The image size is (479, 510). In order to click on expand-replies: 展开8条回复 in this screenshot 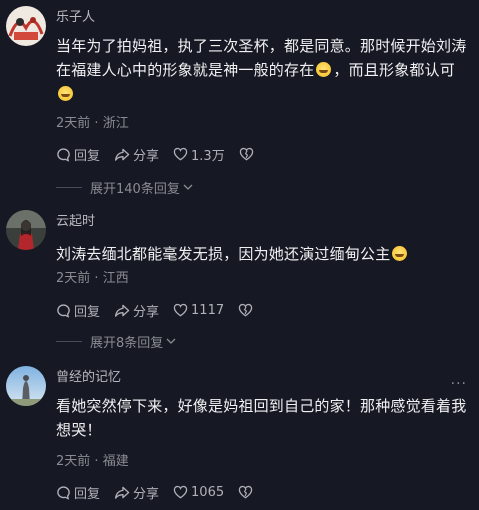, I will do `click(116, 341)`.